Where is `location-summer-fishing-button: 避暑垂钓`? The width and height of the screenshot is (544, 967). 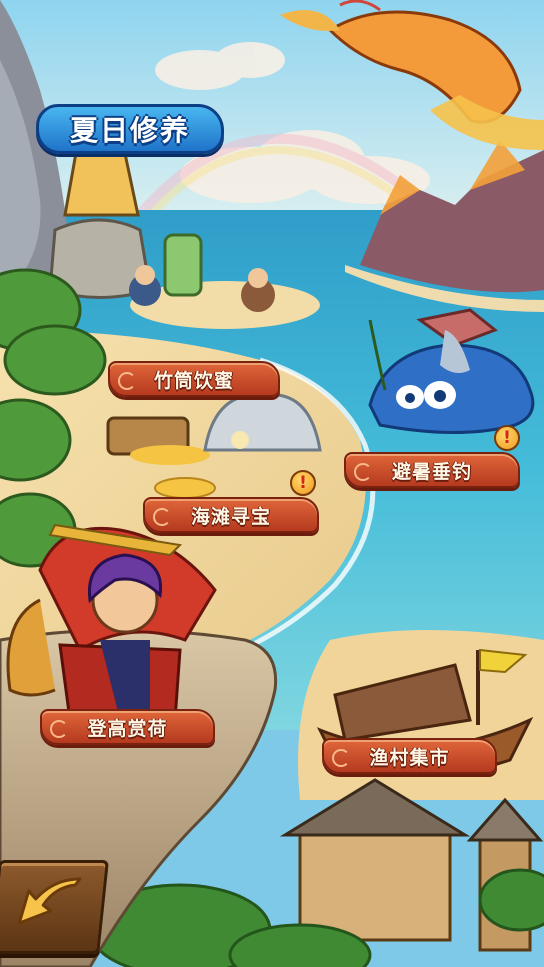 location-summer-fishing-button: 避暑垂钓 is located at coordinates (432, 470).